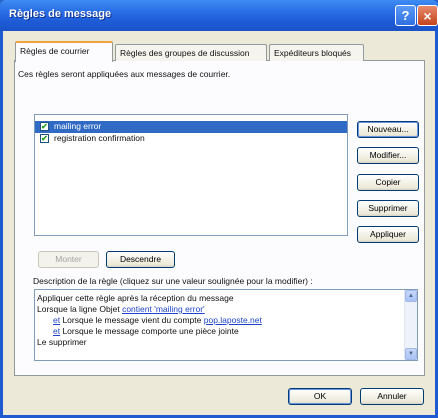  Describe the element at coordinates (163, 309) in the screenshot. I see `subject-condition-link: contient 'mailing error'` at that location.